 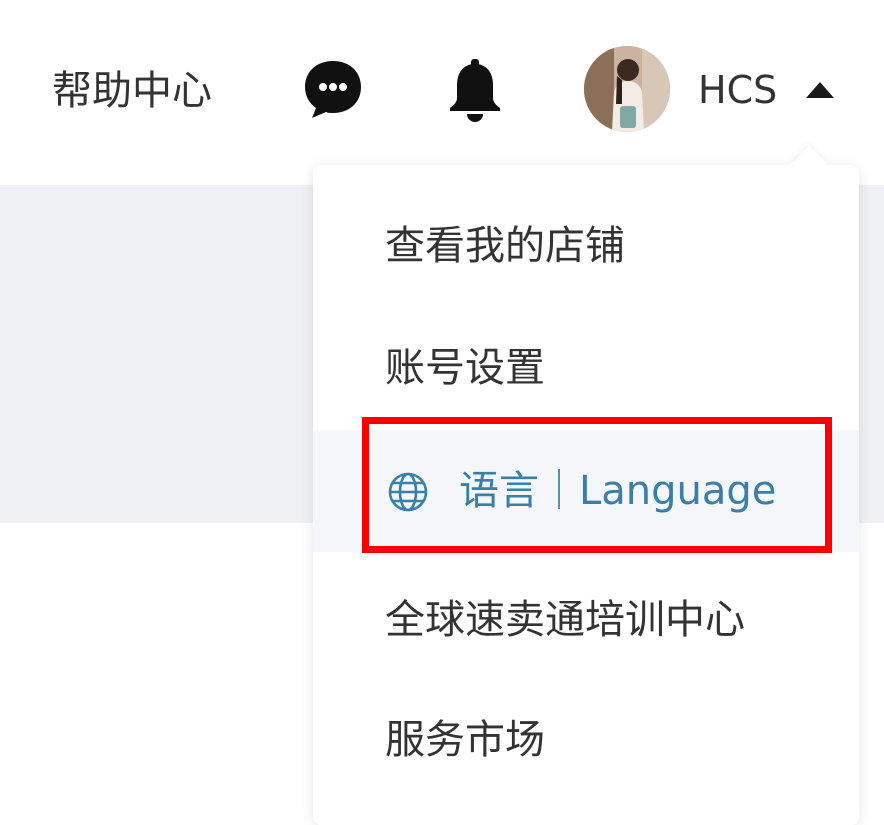 I want to click on caret-up-icon, so click(x=820, y=90).